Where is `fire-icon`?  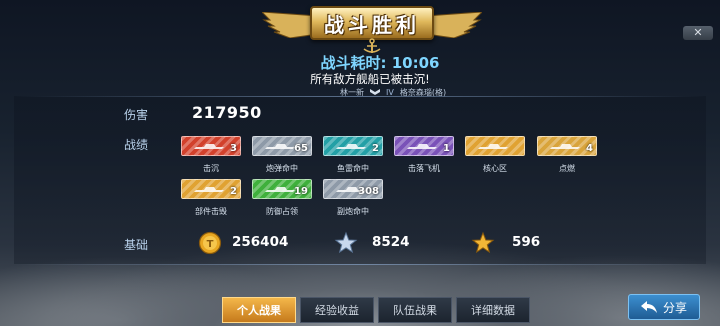
fire-icon is located at coordinates (565, 146).